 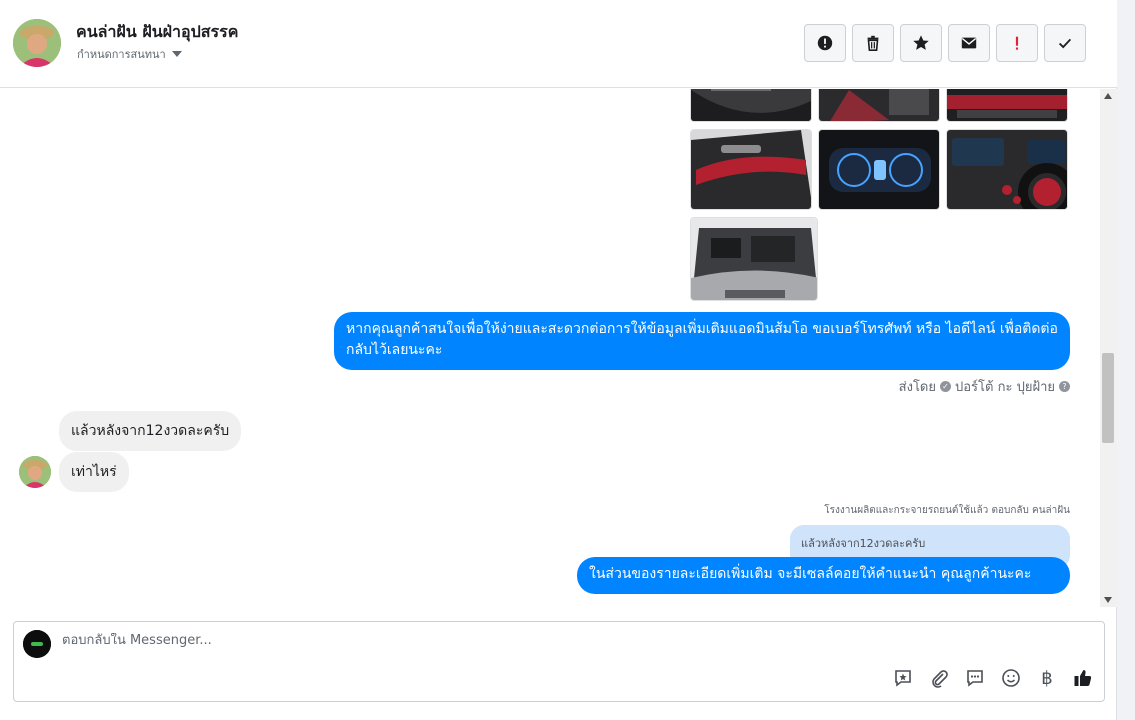 I want to click on chat-bubble-icon, so click(x=975, y=678).